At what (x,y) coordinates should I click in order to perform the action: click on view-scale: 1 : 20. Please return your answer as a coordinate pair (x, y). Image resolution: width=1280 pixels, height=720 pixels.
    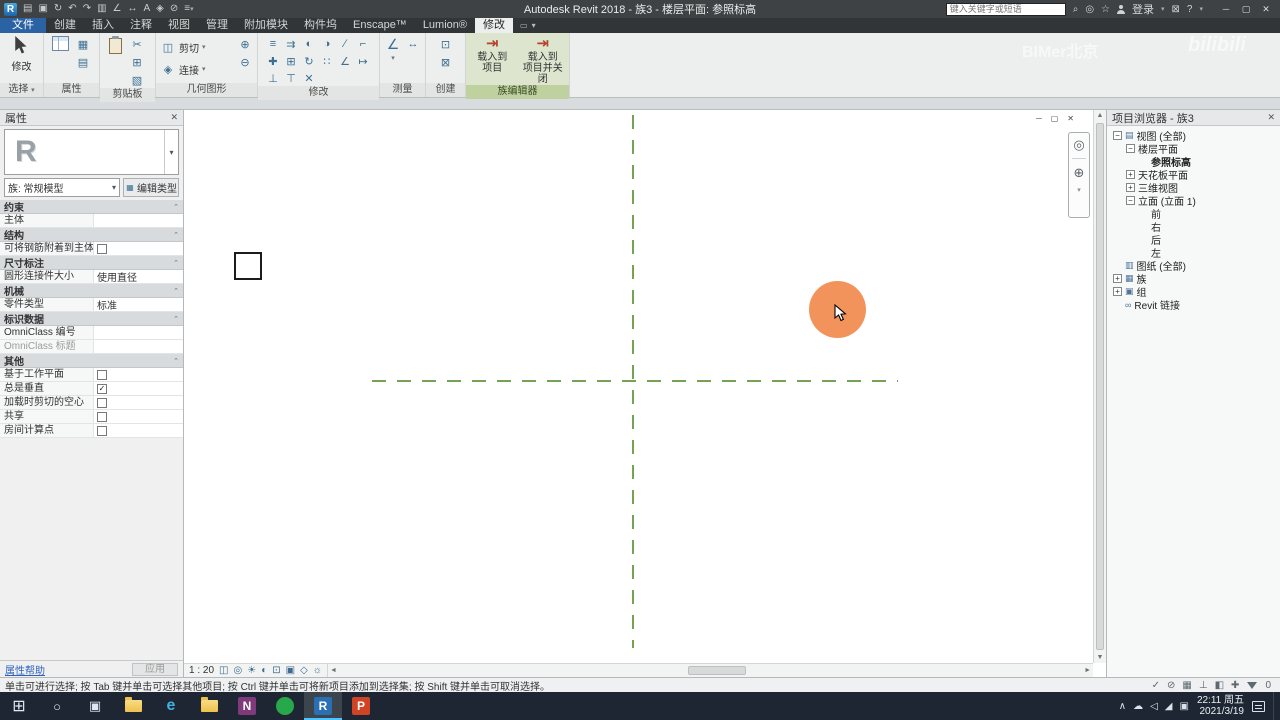
    Looking at the image, I should click on (201, 670).